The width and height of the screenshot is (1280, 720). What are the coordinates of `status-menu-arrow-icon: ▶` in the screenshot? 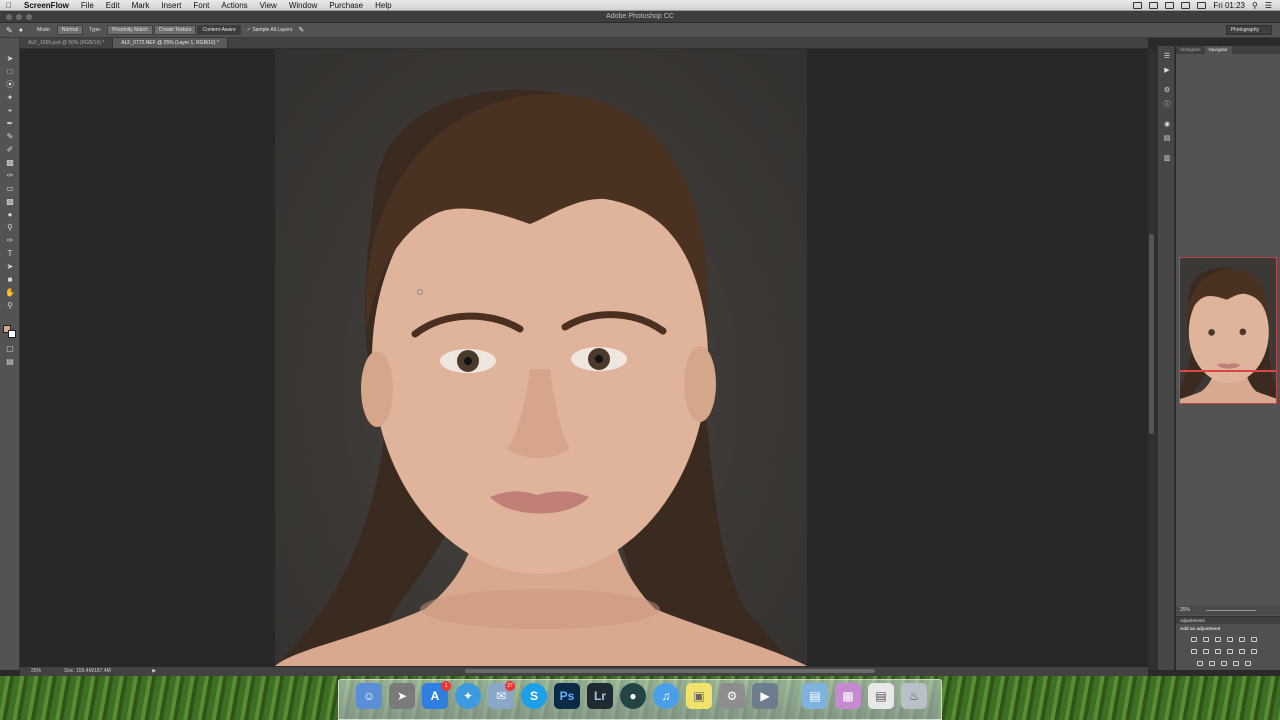 It's located at (154, 671).